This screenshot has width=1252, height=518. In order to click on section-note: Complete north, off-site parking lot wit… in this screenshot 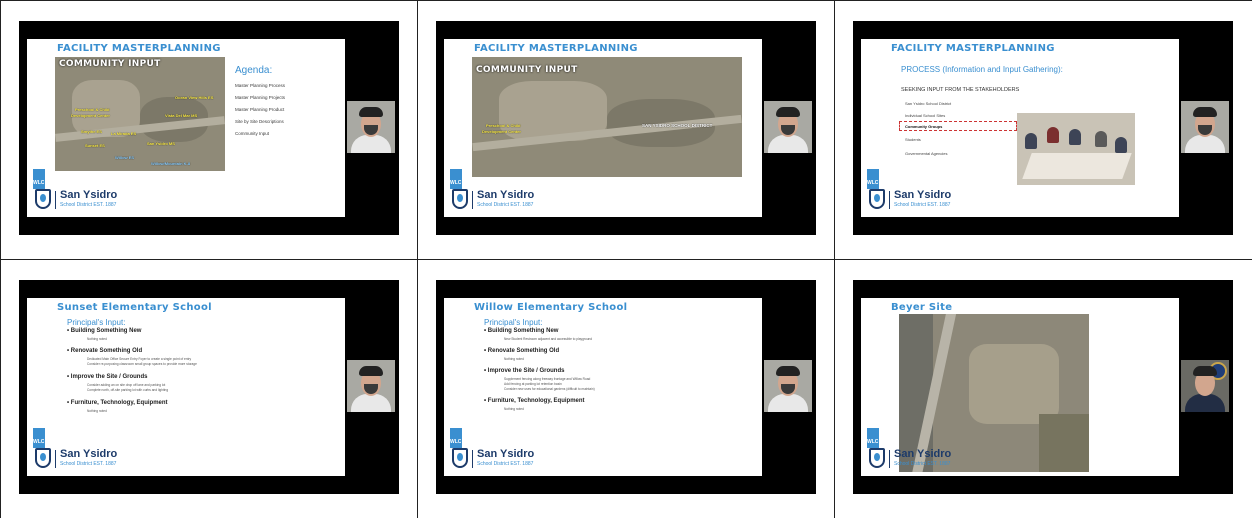, I will do `click(128, 390)`.